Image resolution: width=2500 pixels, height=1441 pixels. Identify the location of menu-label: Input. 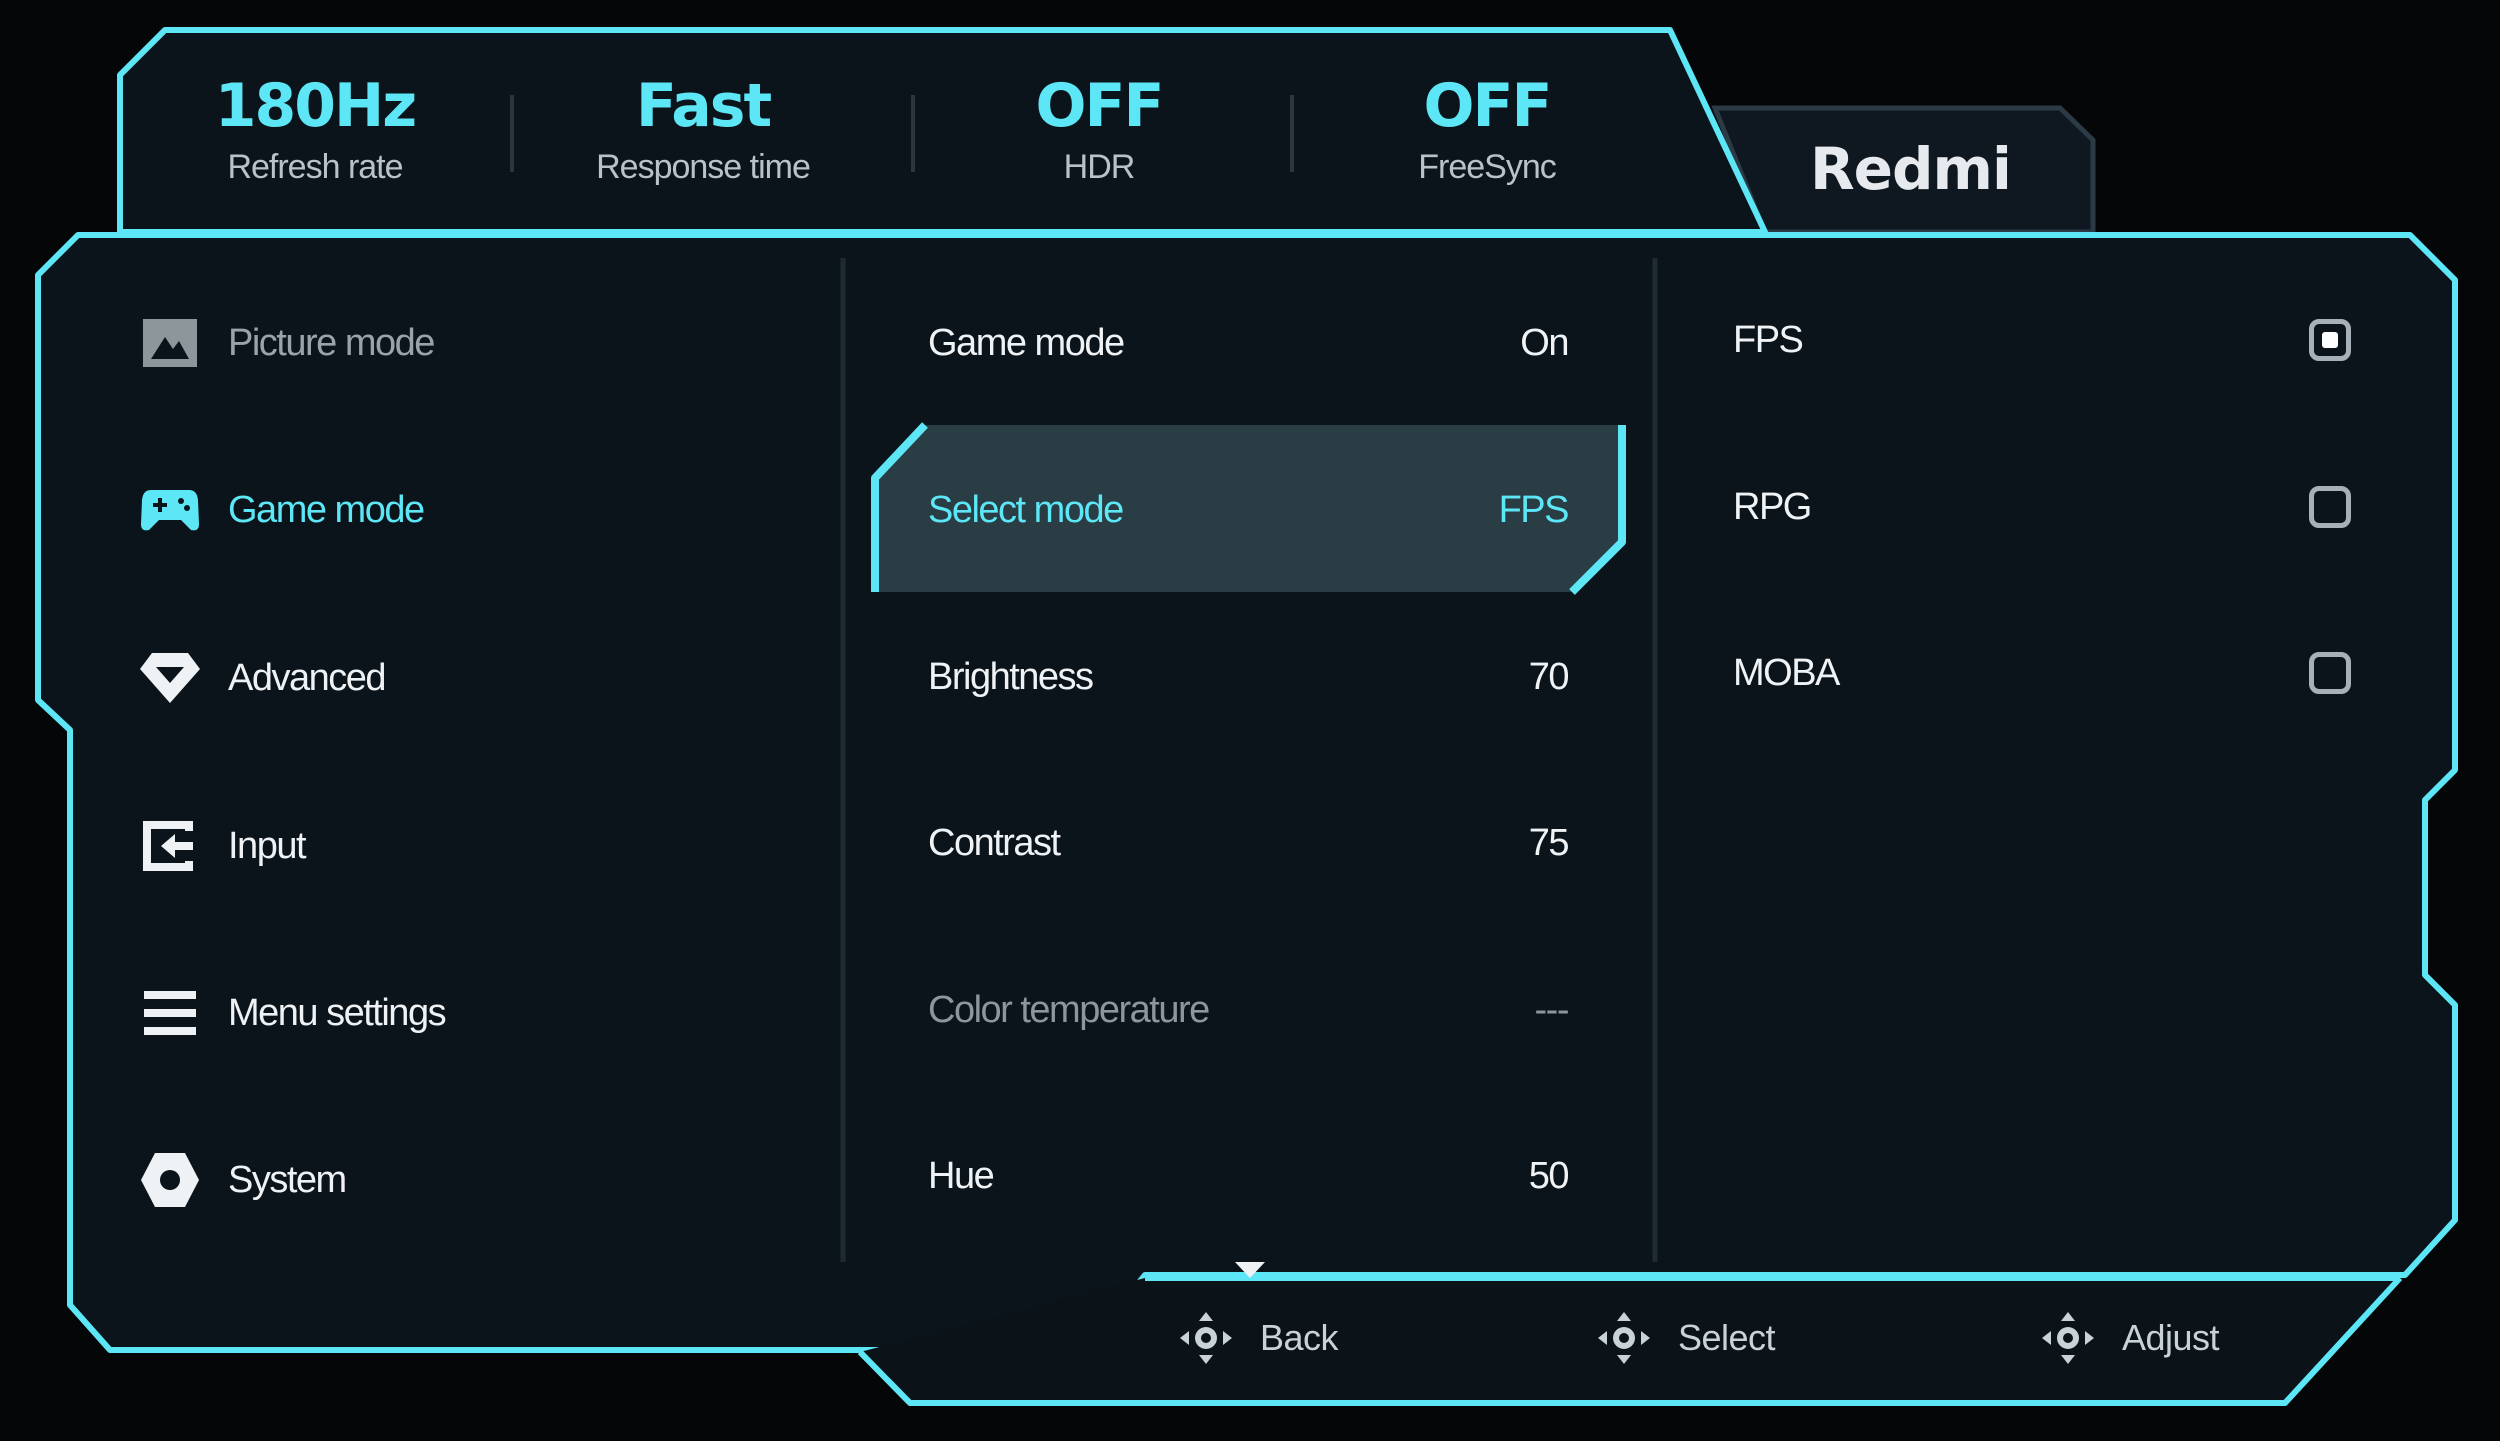
(267, 845).